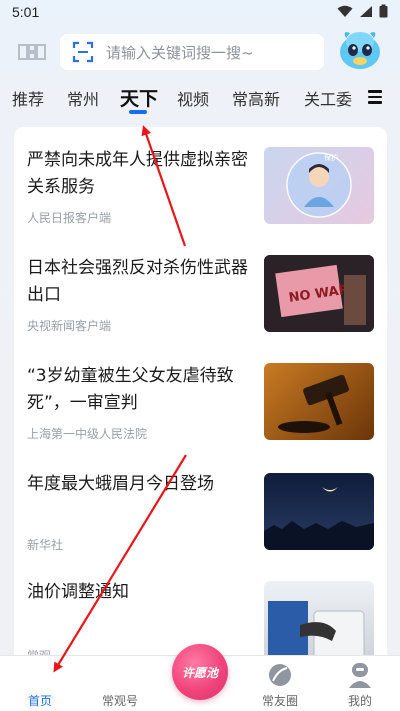  Describe the element at coordinates (200, 12) in the screenshot. I see `status-bar: 5:01` at that location.